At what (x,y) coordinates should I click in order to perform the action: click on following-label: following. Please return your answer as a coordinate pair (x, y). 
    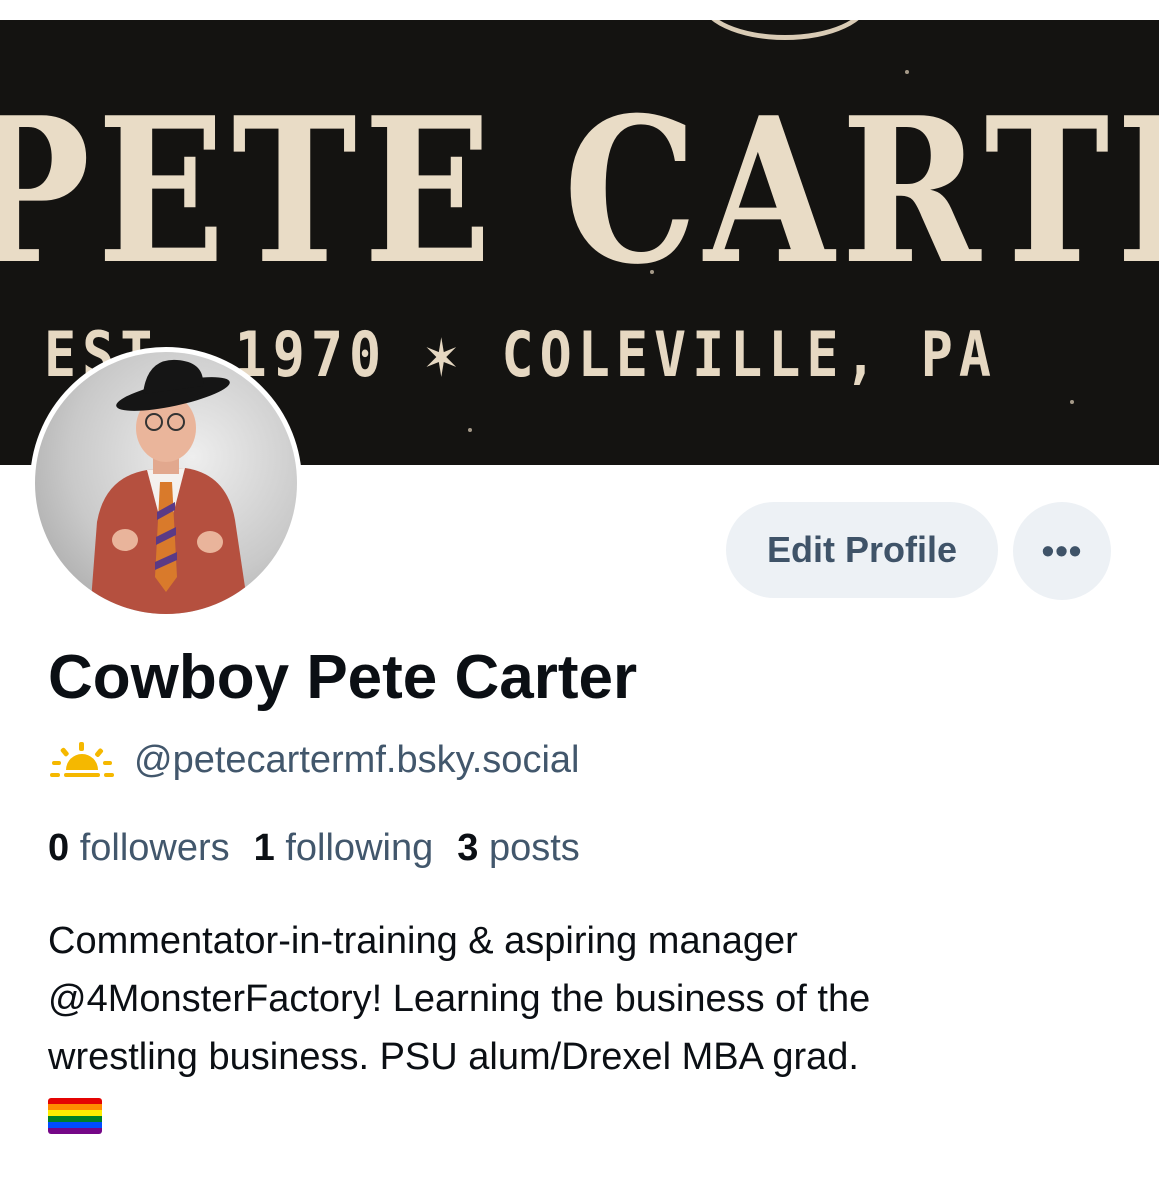
    Looking at the image, I should click on (359, 847).